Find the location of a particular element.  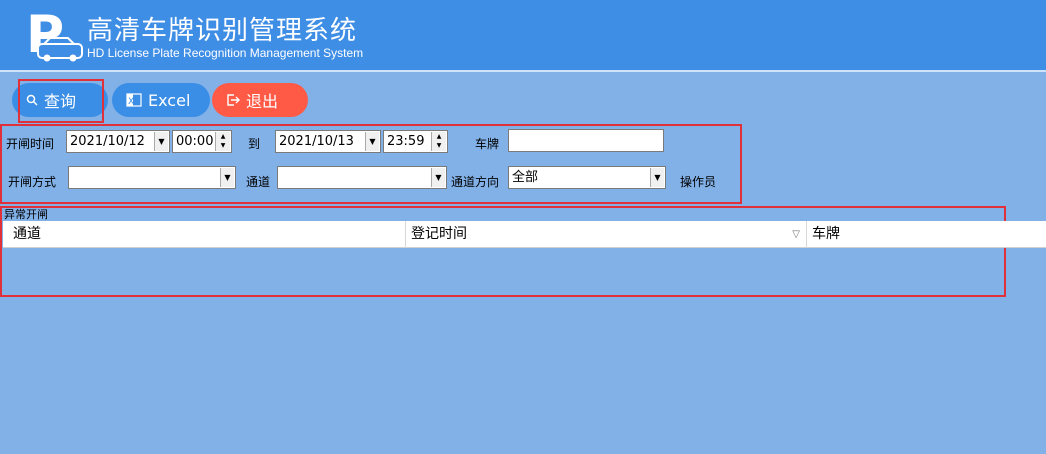

exit-button: 退出 is located at coordinates (260, 100).